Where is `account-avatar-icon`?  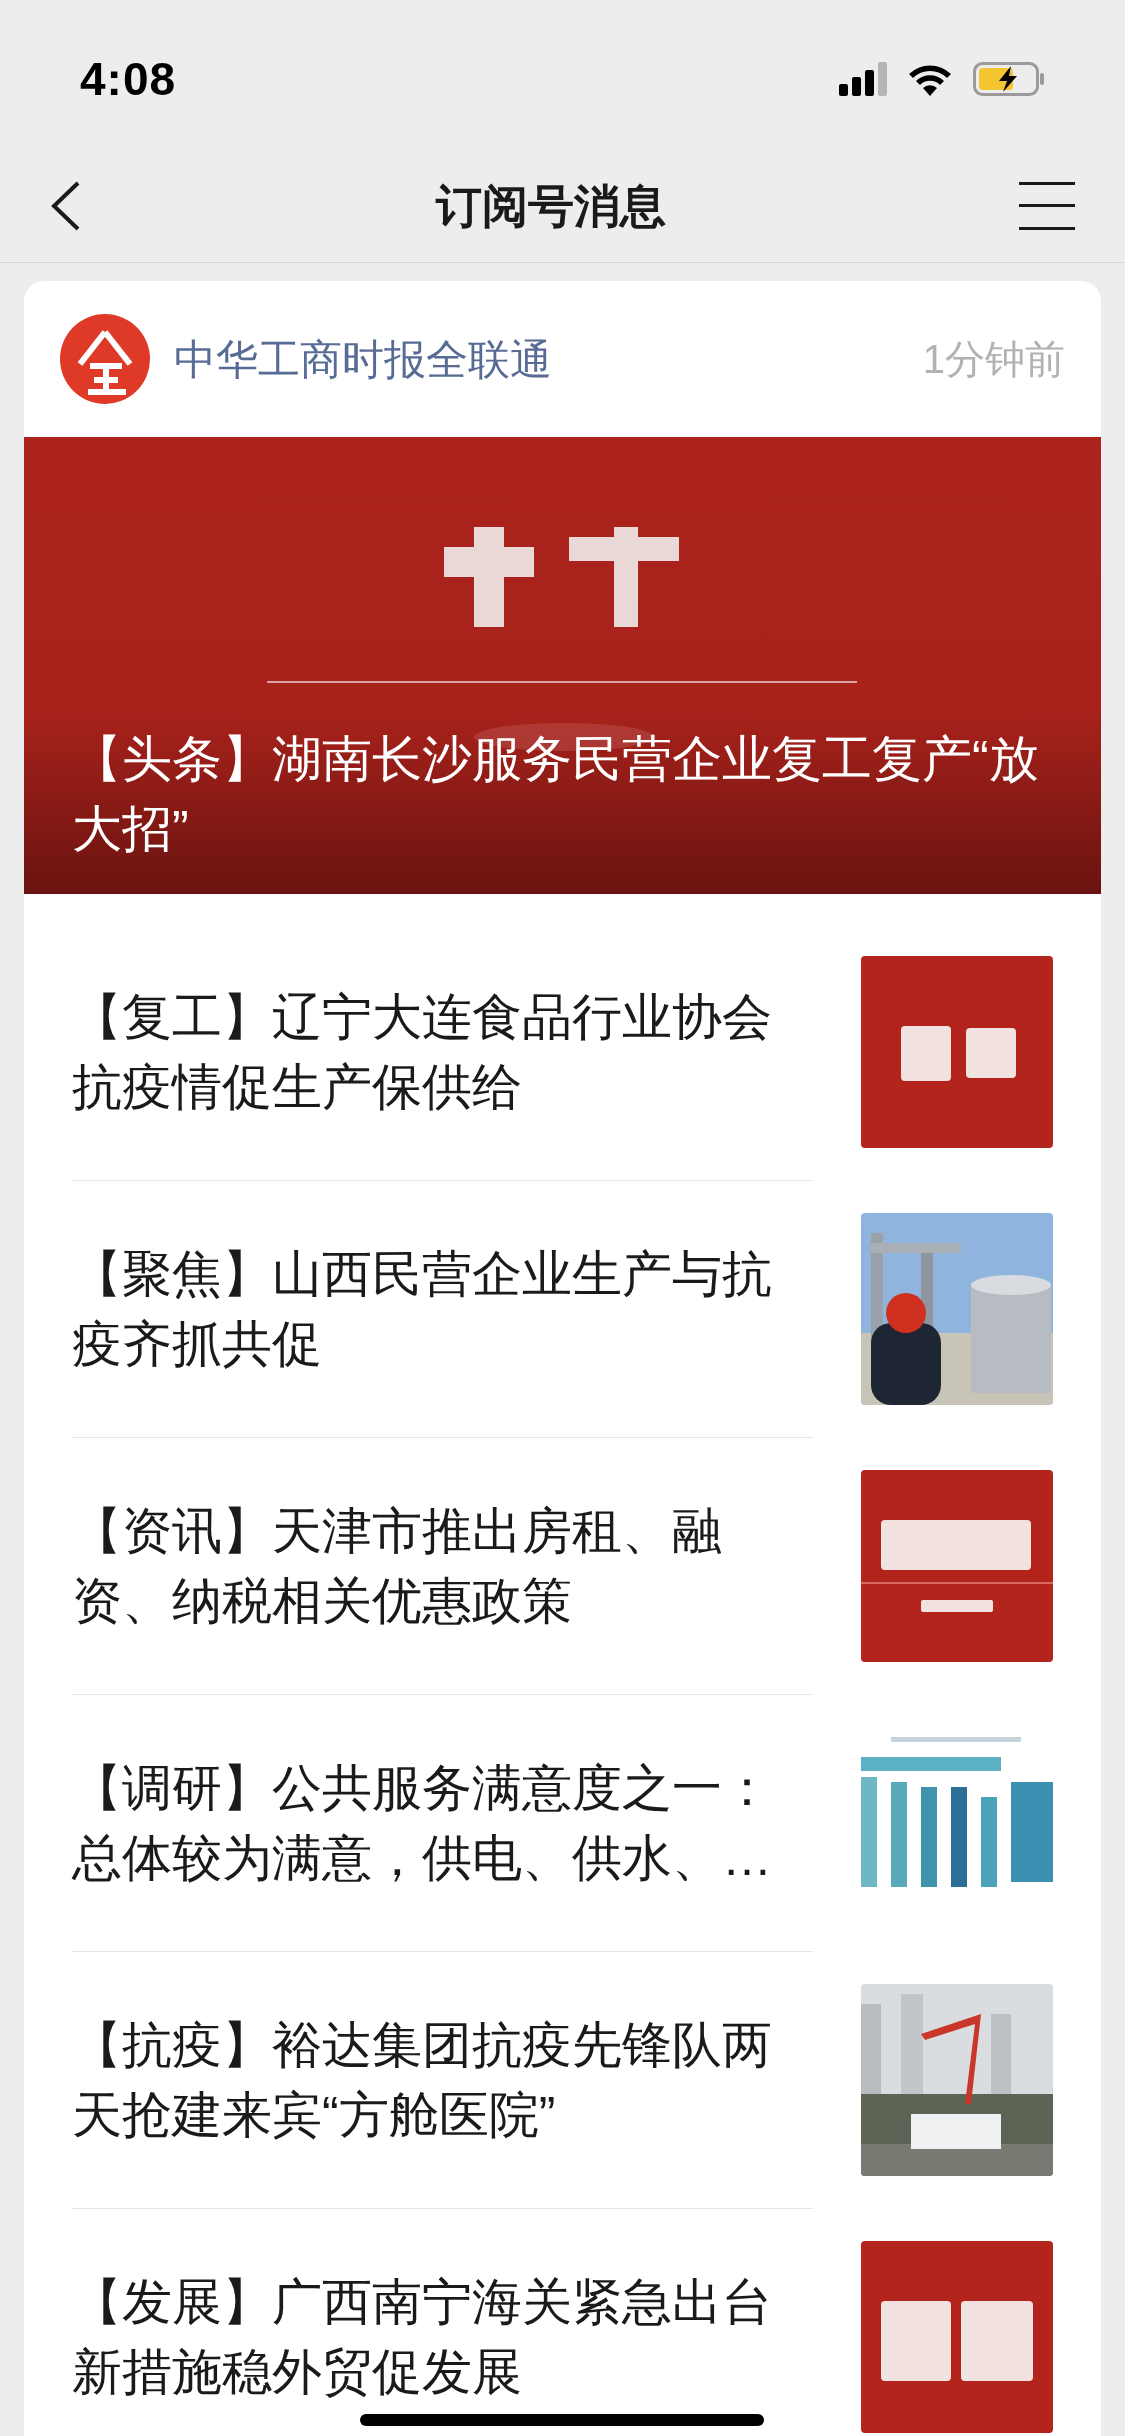 account-avatar-icon is located at coordinates (105, 359).